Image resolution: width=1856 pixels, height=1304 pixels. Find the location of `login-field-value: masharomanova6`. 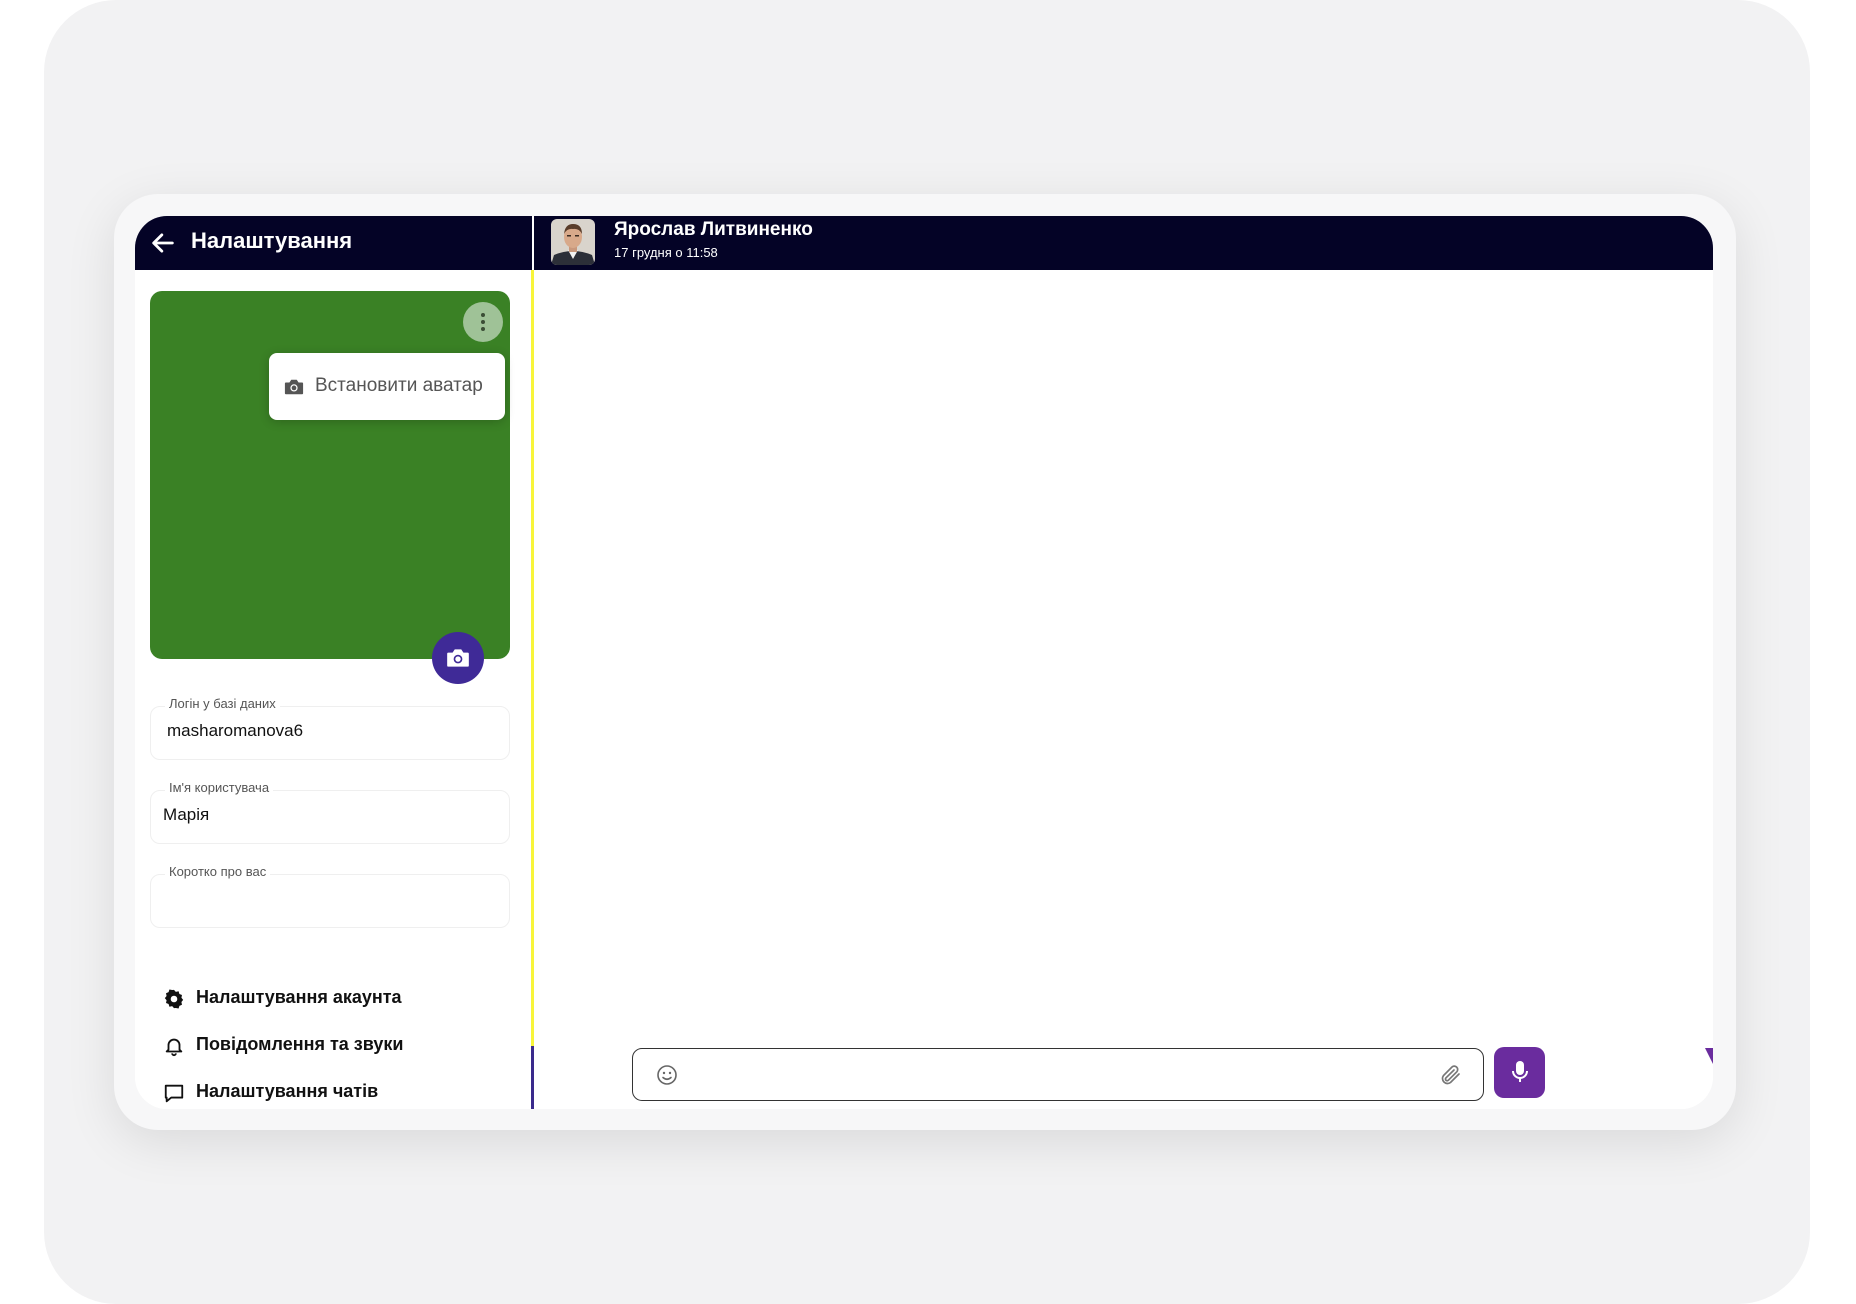

login-field-value: masharomanova6 is located at coordinates (235, 730).